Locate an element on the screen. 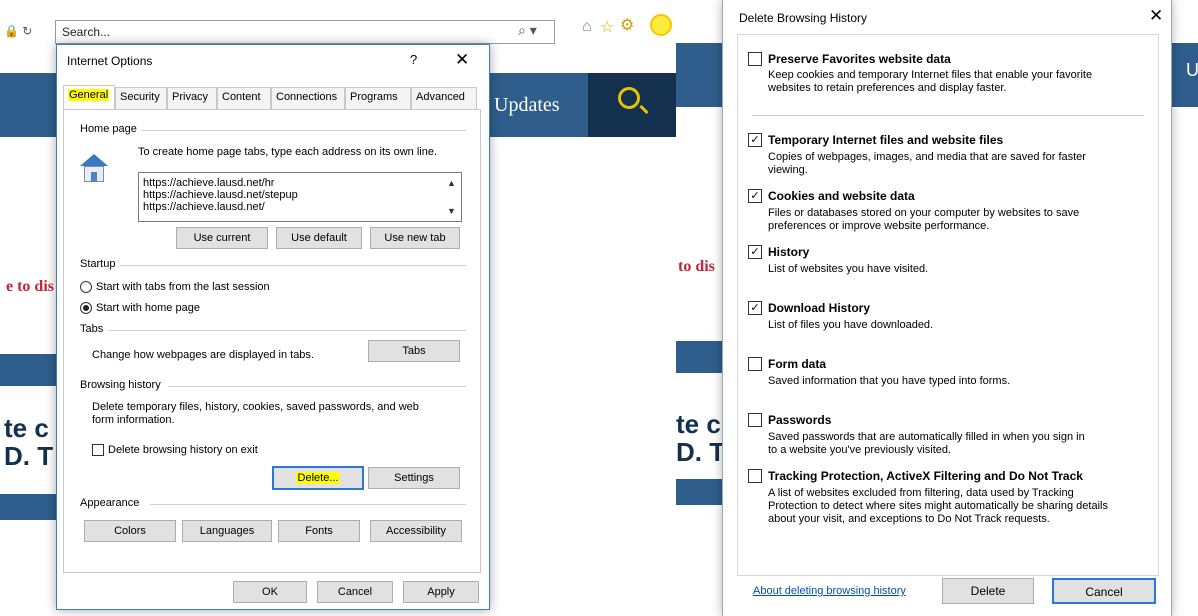 Image resolution: width=1198 pixels, height=616 pixels. use-current-button: Use current is located at coordinates (222, 238).